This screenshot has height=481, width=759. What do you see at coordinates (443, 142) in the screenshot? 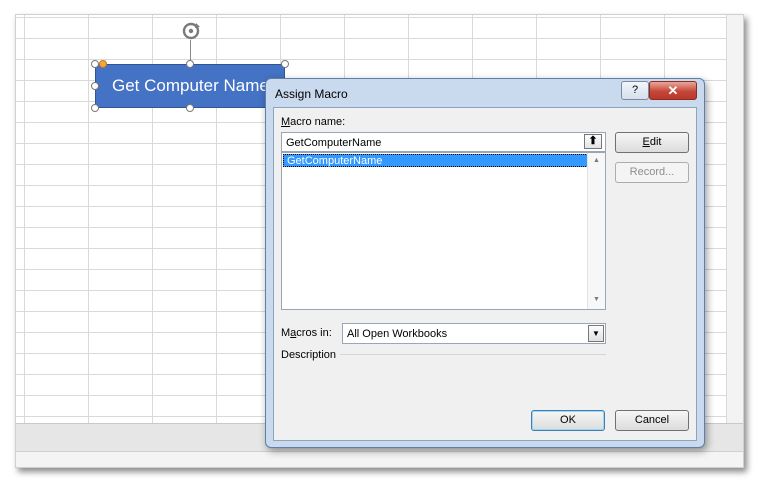
I see `macro-name-input: GetComputerName` at bounding box center [443, 142].